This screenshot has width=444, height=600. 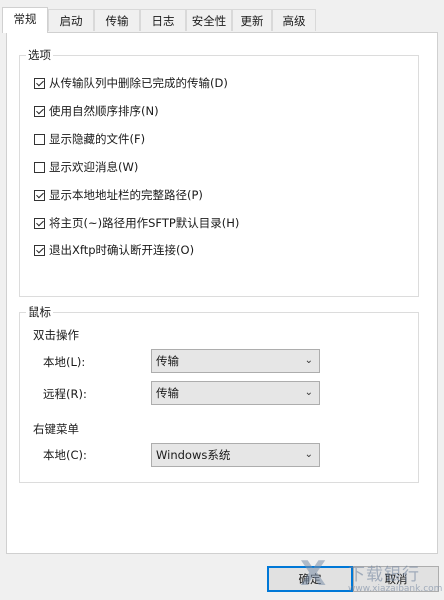 I want to click on option-natural-sort: 使用自然顺序排序(N), so click(x=96, y=111).